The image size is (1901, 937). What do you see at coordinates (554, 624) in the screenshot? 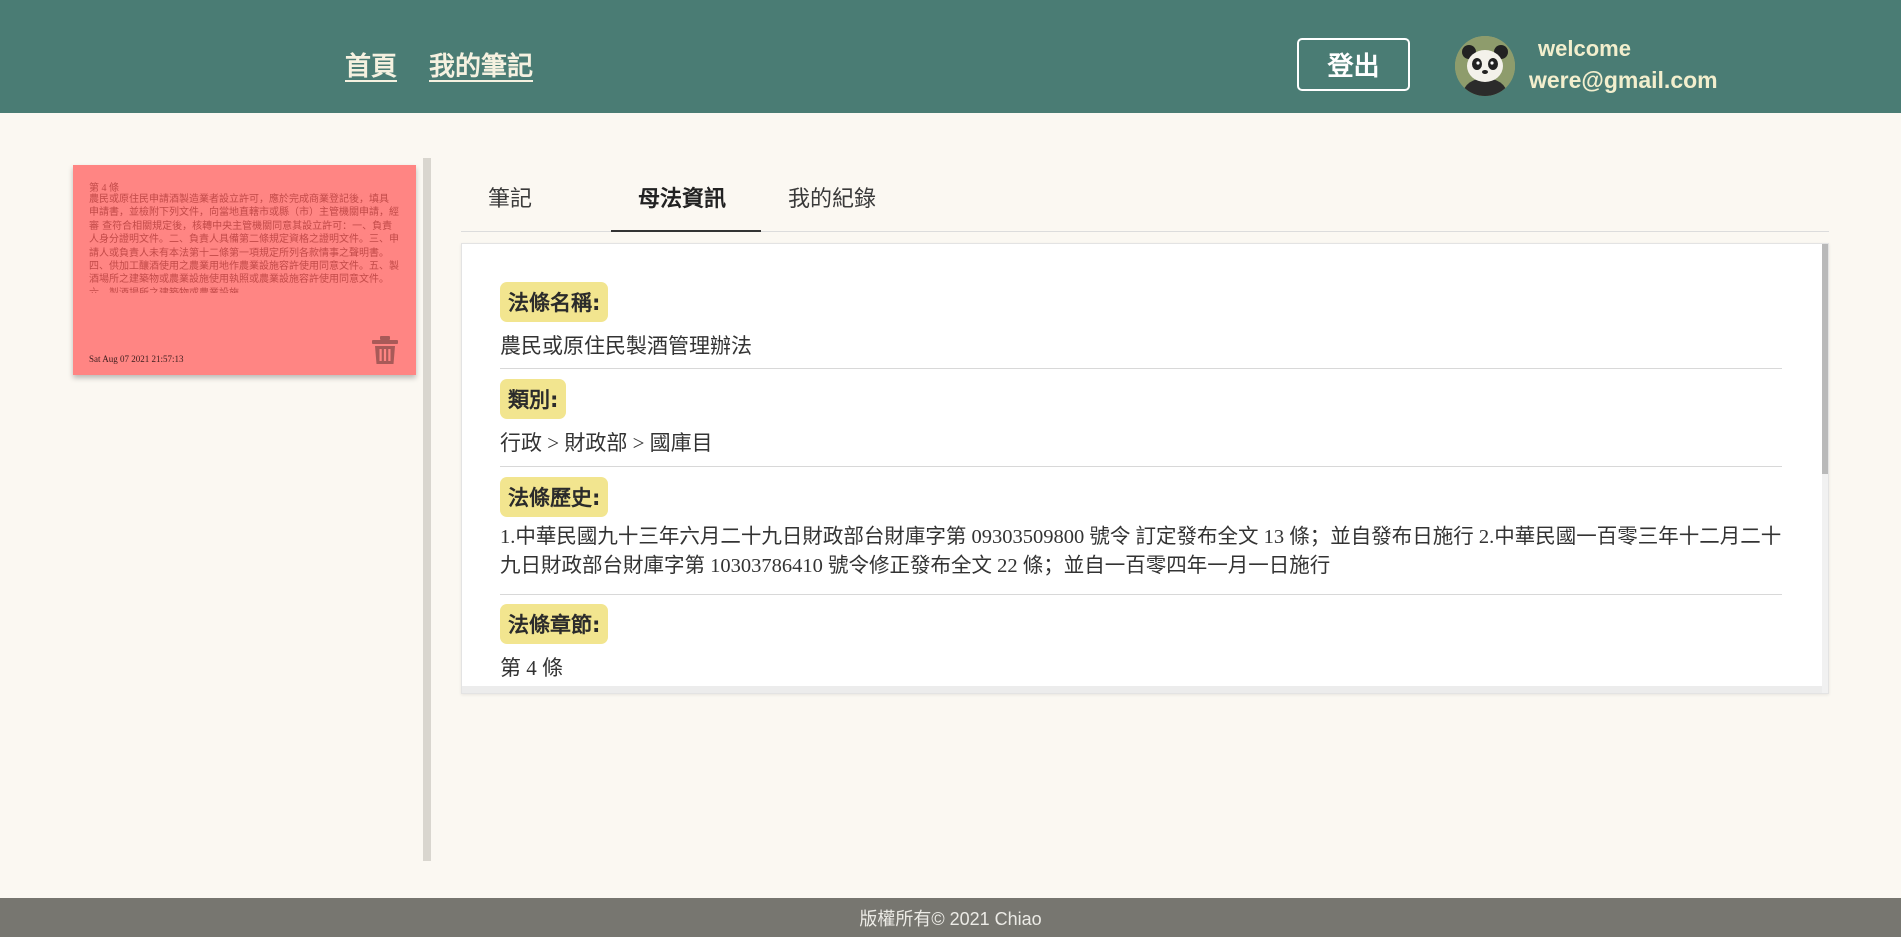
I see `chapter-label: 法條章節:` at bounding box center [554, 624].